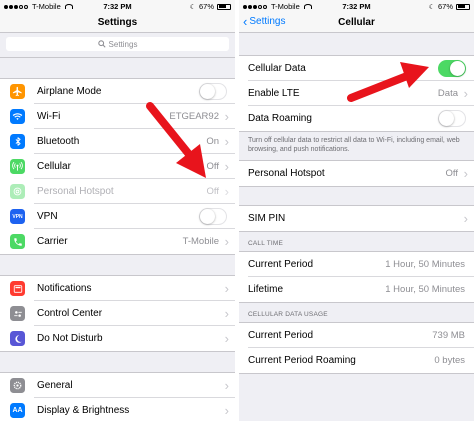 The width and height of the screenshot is (474, 421). Describe the element at coordinates (425, 264) in the screenshot. I see `current-period-value: 1 Hour, 50 Minutes` at that location.